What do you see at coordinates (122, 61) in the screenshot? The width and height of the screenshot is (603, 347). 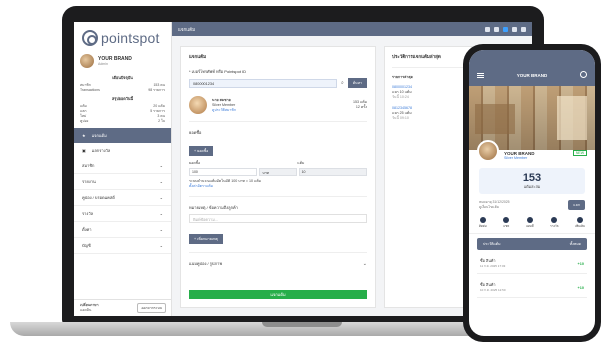 I see `brand-switcher: YOUR BRAND Admin` at bounding box center [122, 61].